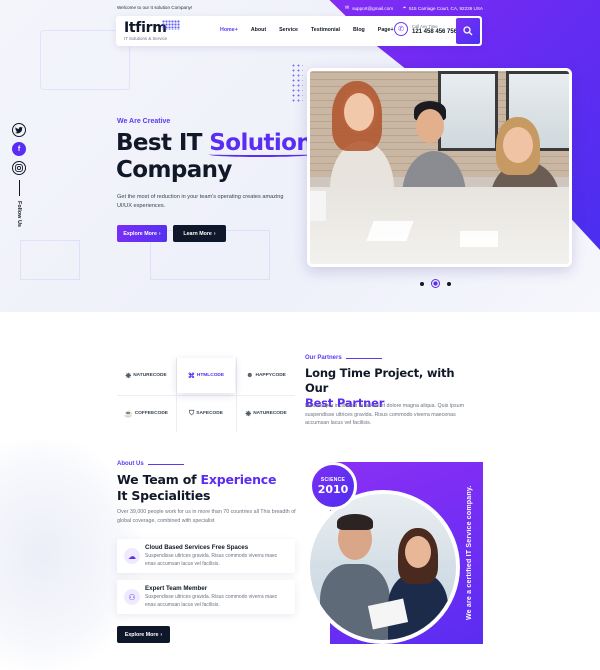 The width and height of the screenshot is (600, 670). Describe the element at coordinates (174, 170) in the screenshot. I see `hero-title-part2: Company` at that location.